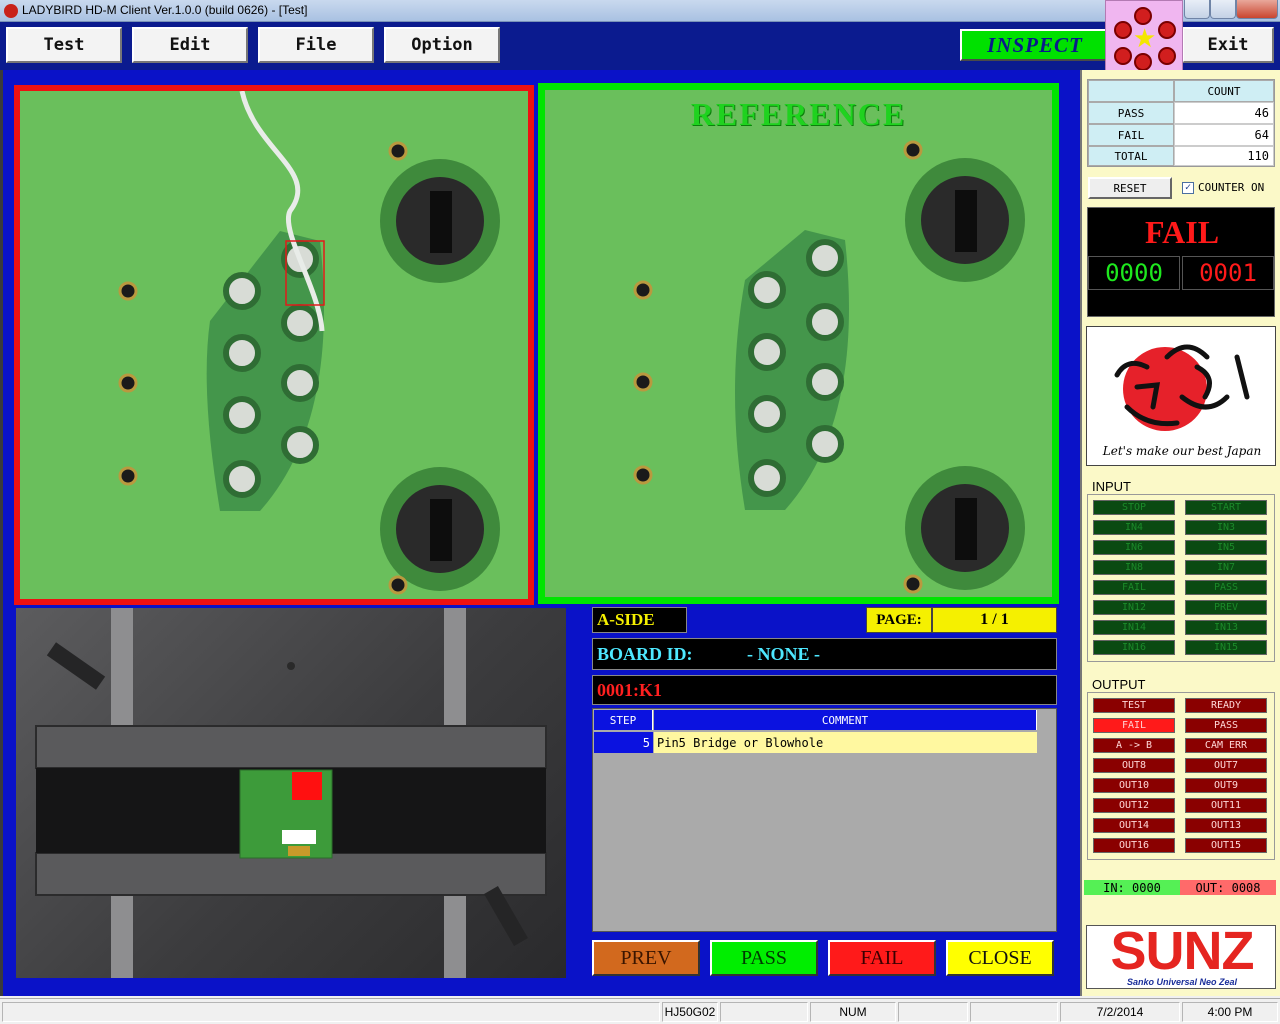 The height and width of the screenshot is (1024, 1280). I want to click on input-indicator: STOP, so click(1134, 507).